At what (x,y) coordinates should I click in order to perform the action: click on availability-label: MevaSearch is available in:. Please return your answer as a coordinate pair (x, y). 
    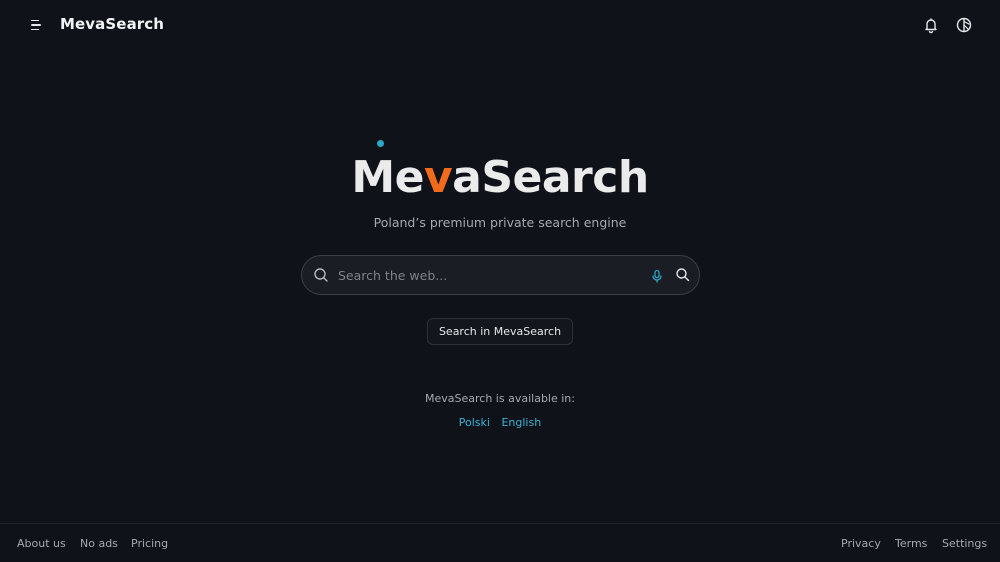
    Looking at the image, I should click on (500, 398).